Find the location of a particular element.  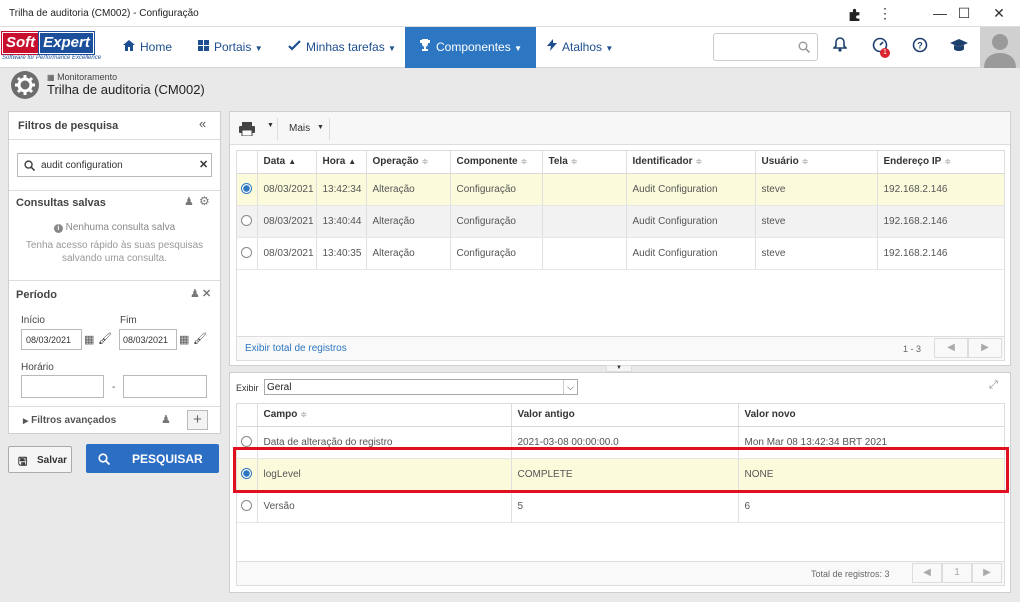

search-button: PESQUISAR is located at coordinates (152, 458).